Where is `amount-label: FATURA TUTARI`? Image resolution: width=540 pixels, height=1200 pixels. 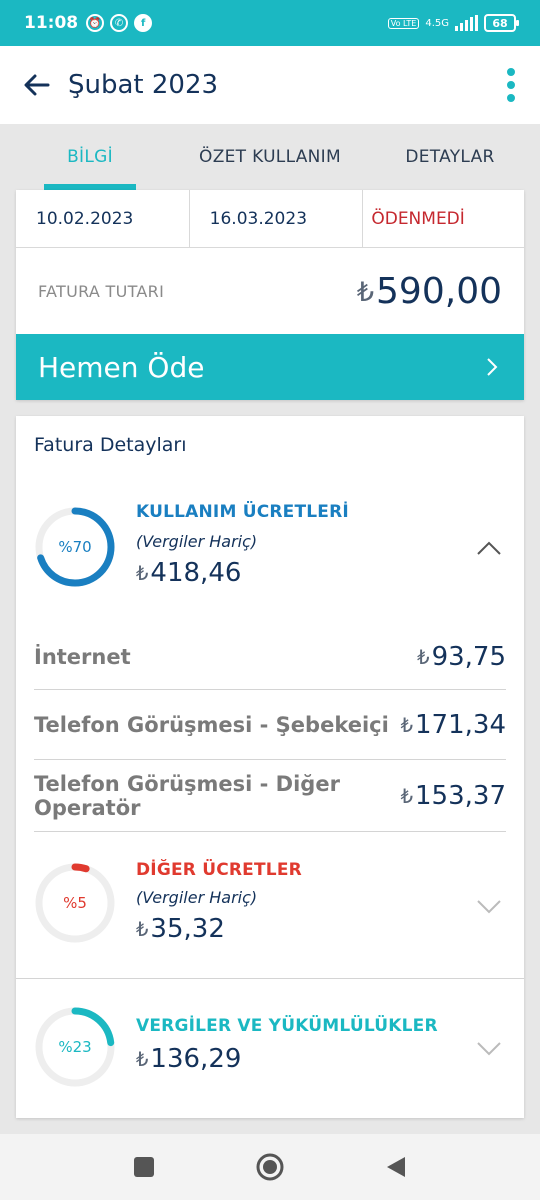
amount-label: FATURA TUTARI is located at coordinates (101, 291).